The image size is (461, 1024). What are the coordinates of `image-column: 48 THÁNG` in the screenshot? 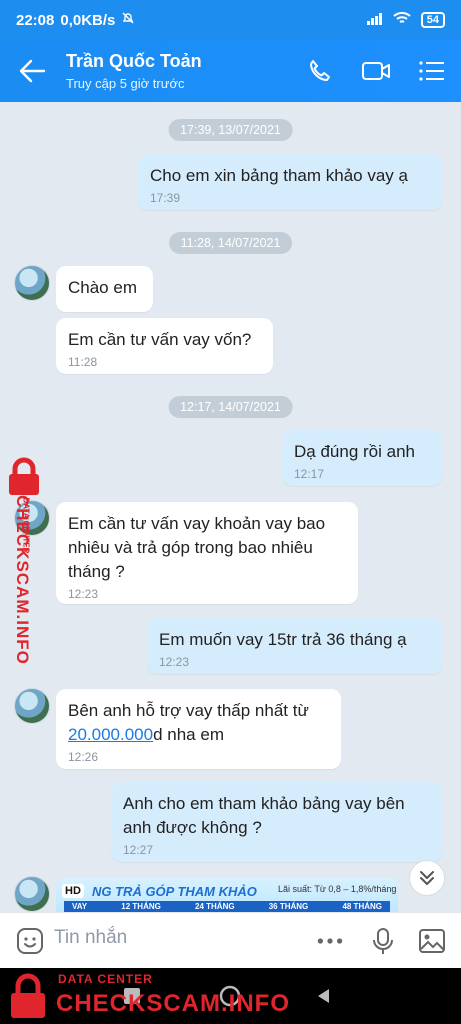 It's located at (362, 906).